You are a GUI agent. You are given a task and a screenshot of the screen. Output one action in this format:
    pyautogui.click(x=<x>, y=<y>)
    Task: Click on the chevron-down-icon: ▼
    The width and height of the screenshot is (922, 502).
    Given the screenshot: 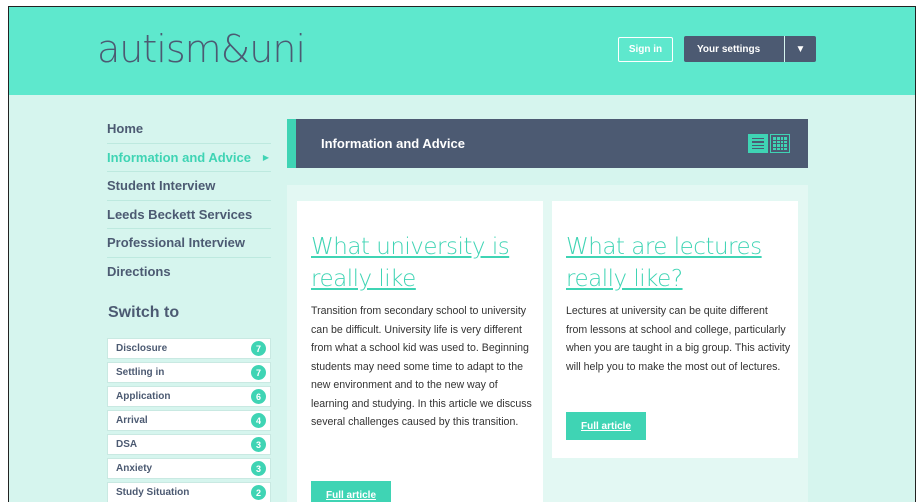 What is the action you would take?
    pyautogui.click(x=800, y=49)
    